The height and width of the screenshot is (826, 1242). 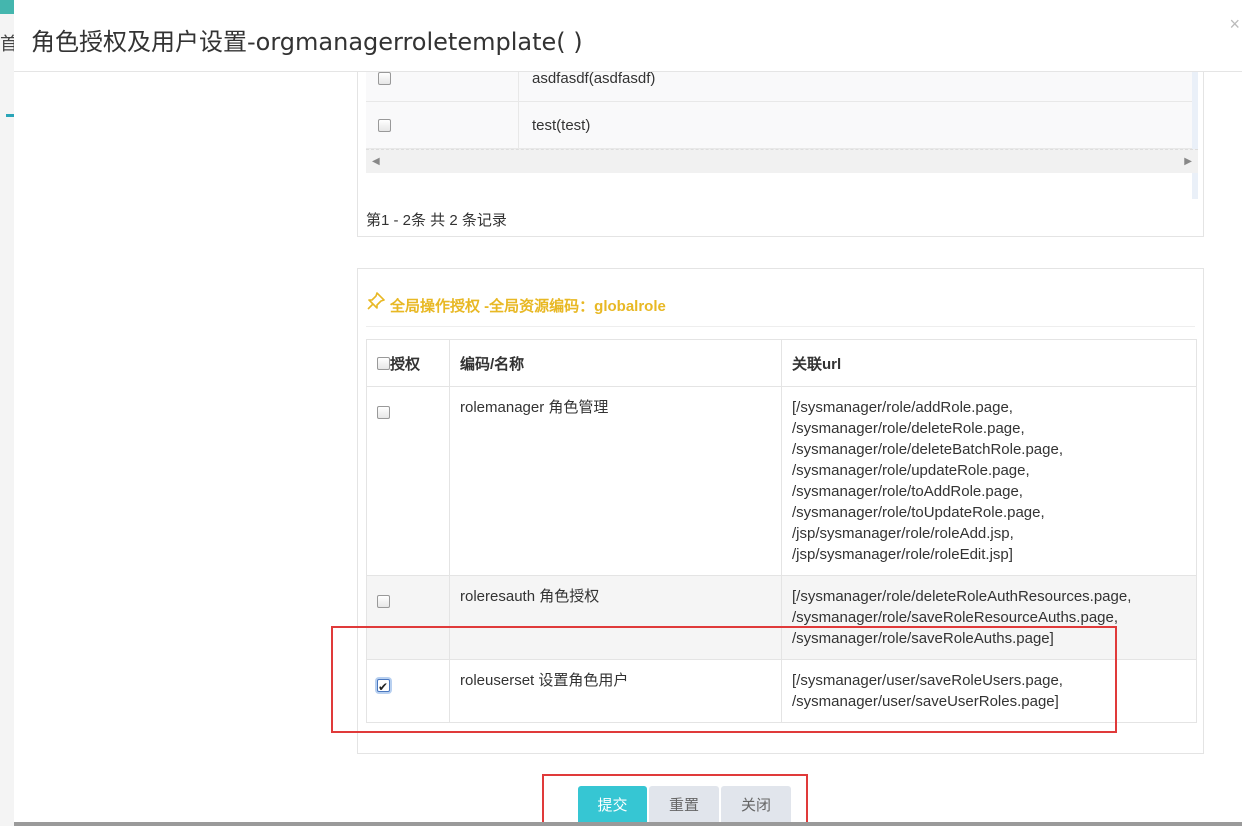 I want to click on pin-icon, so click(x=376, y=301).